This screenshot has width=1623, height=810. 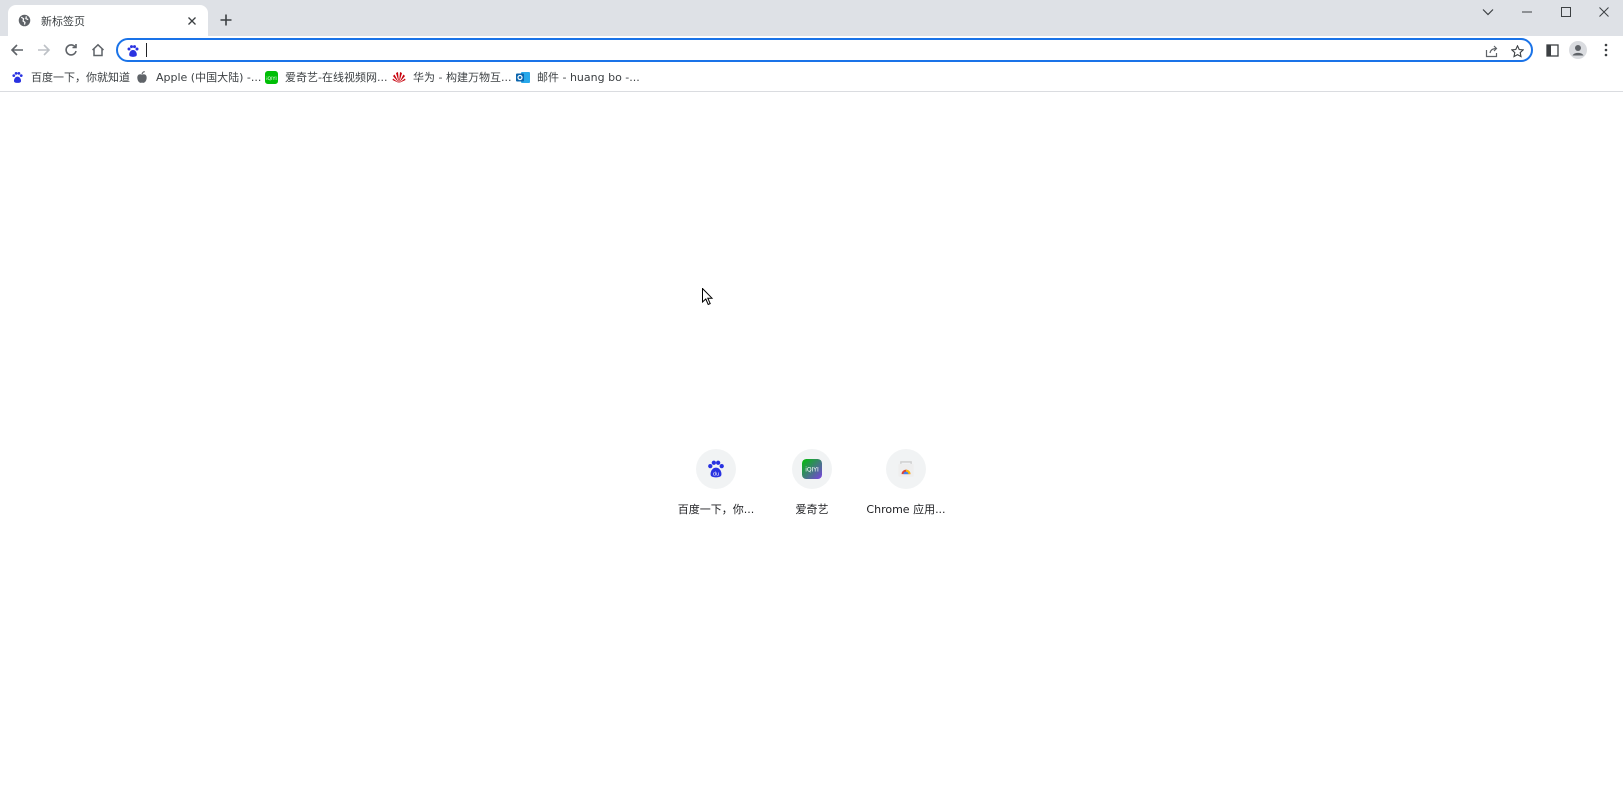 I want to click on chrome-webstore-icon, so click(x=906, y=469).